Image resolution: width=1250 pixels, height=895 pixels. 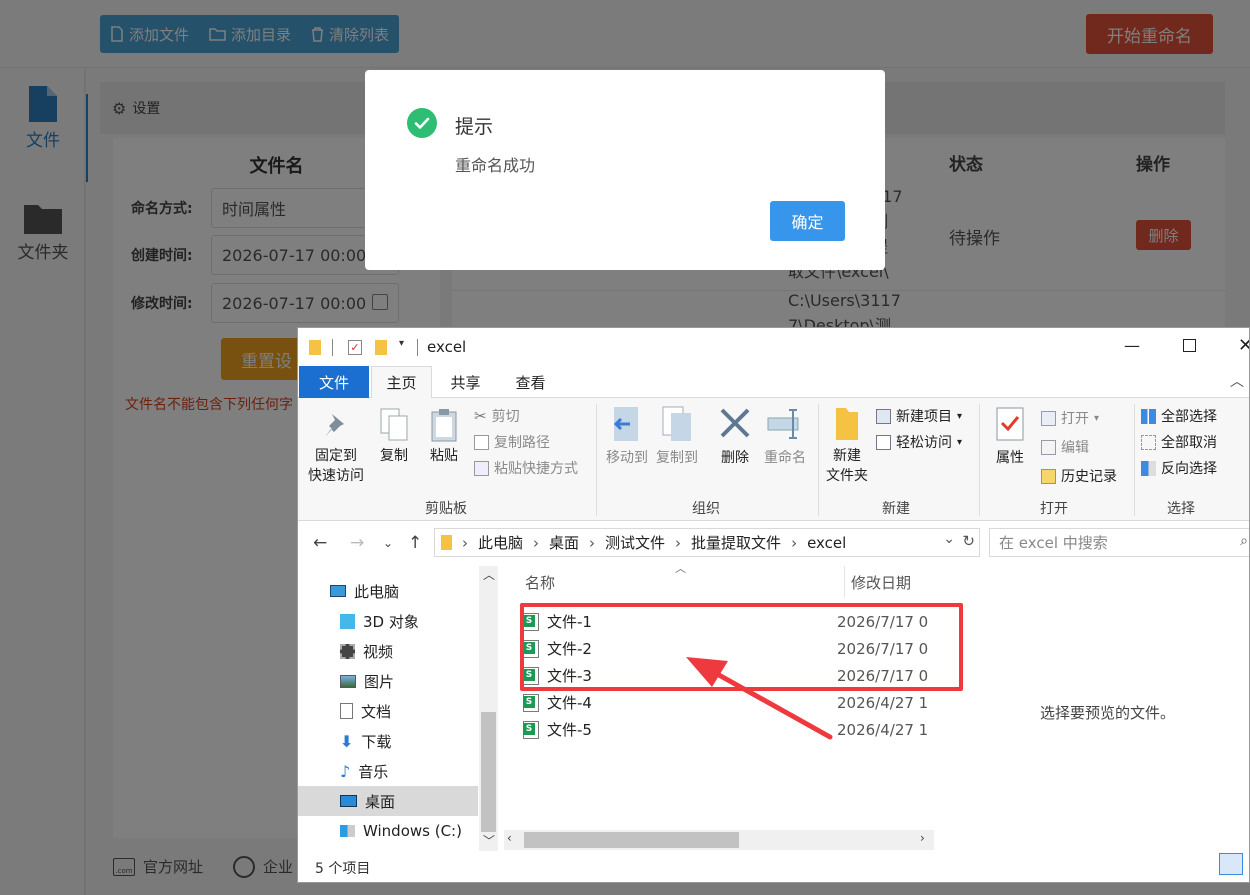 I want to click on annotation-arrow-icon, so click(x=759, y=698).